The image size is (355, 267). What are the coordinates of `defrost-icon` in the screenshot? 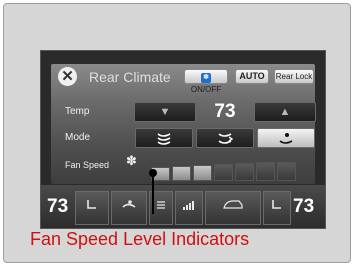 It's located at (161, 205).